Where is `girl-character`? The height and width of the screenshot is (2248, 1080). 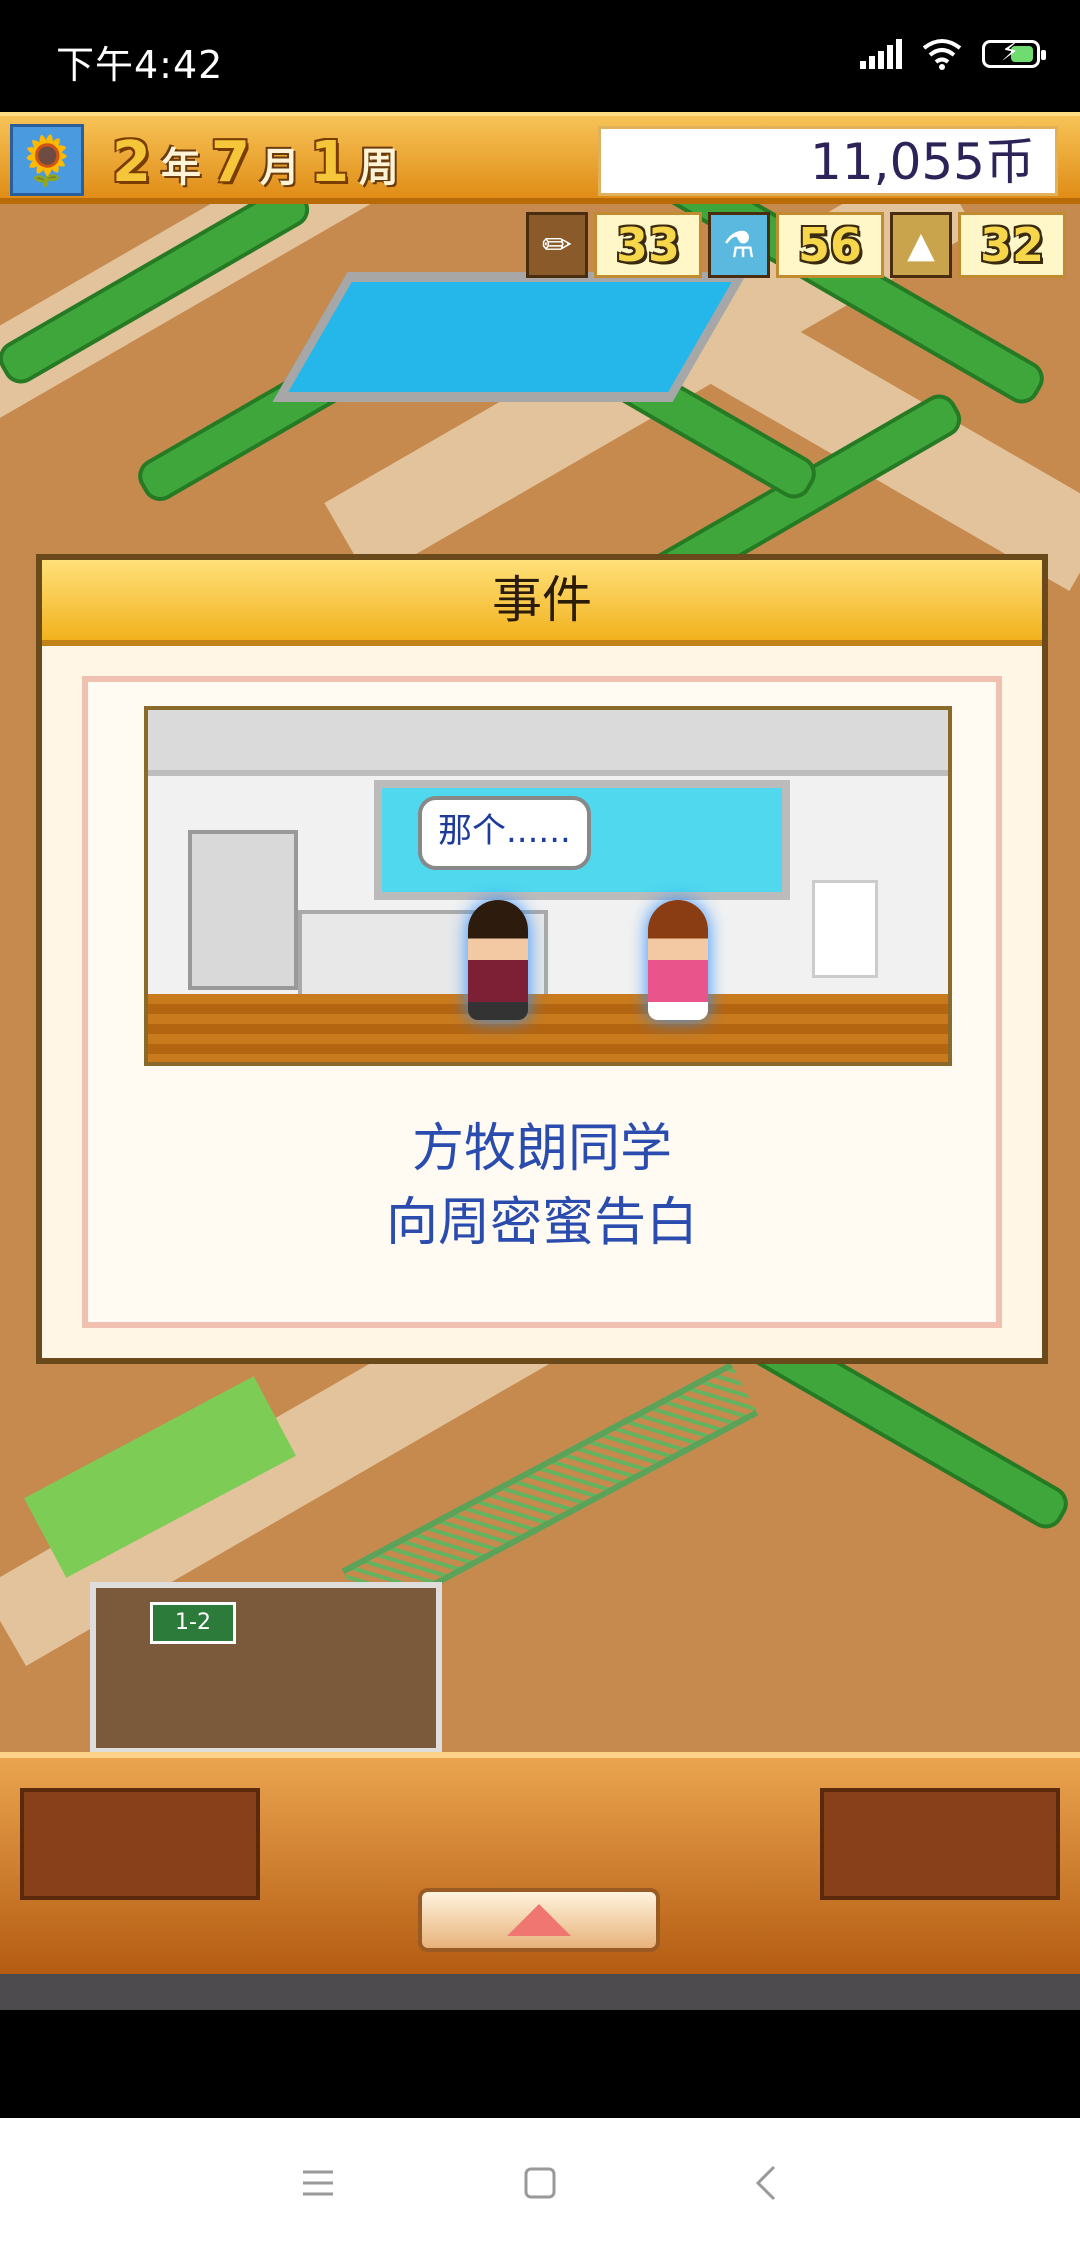
girl-character is located at coordinates (678, 960).